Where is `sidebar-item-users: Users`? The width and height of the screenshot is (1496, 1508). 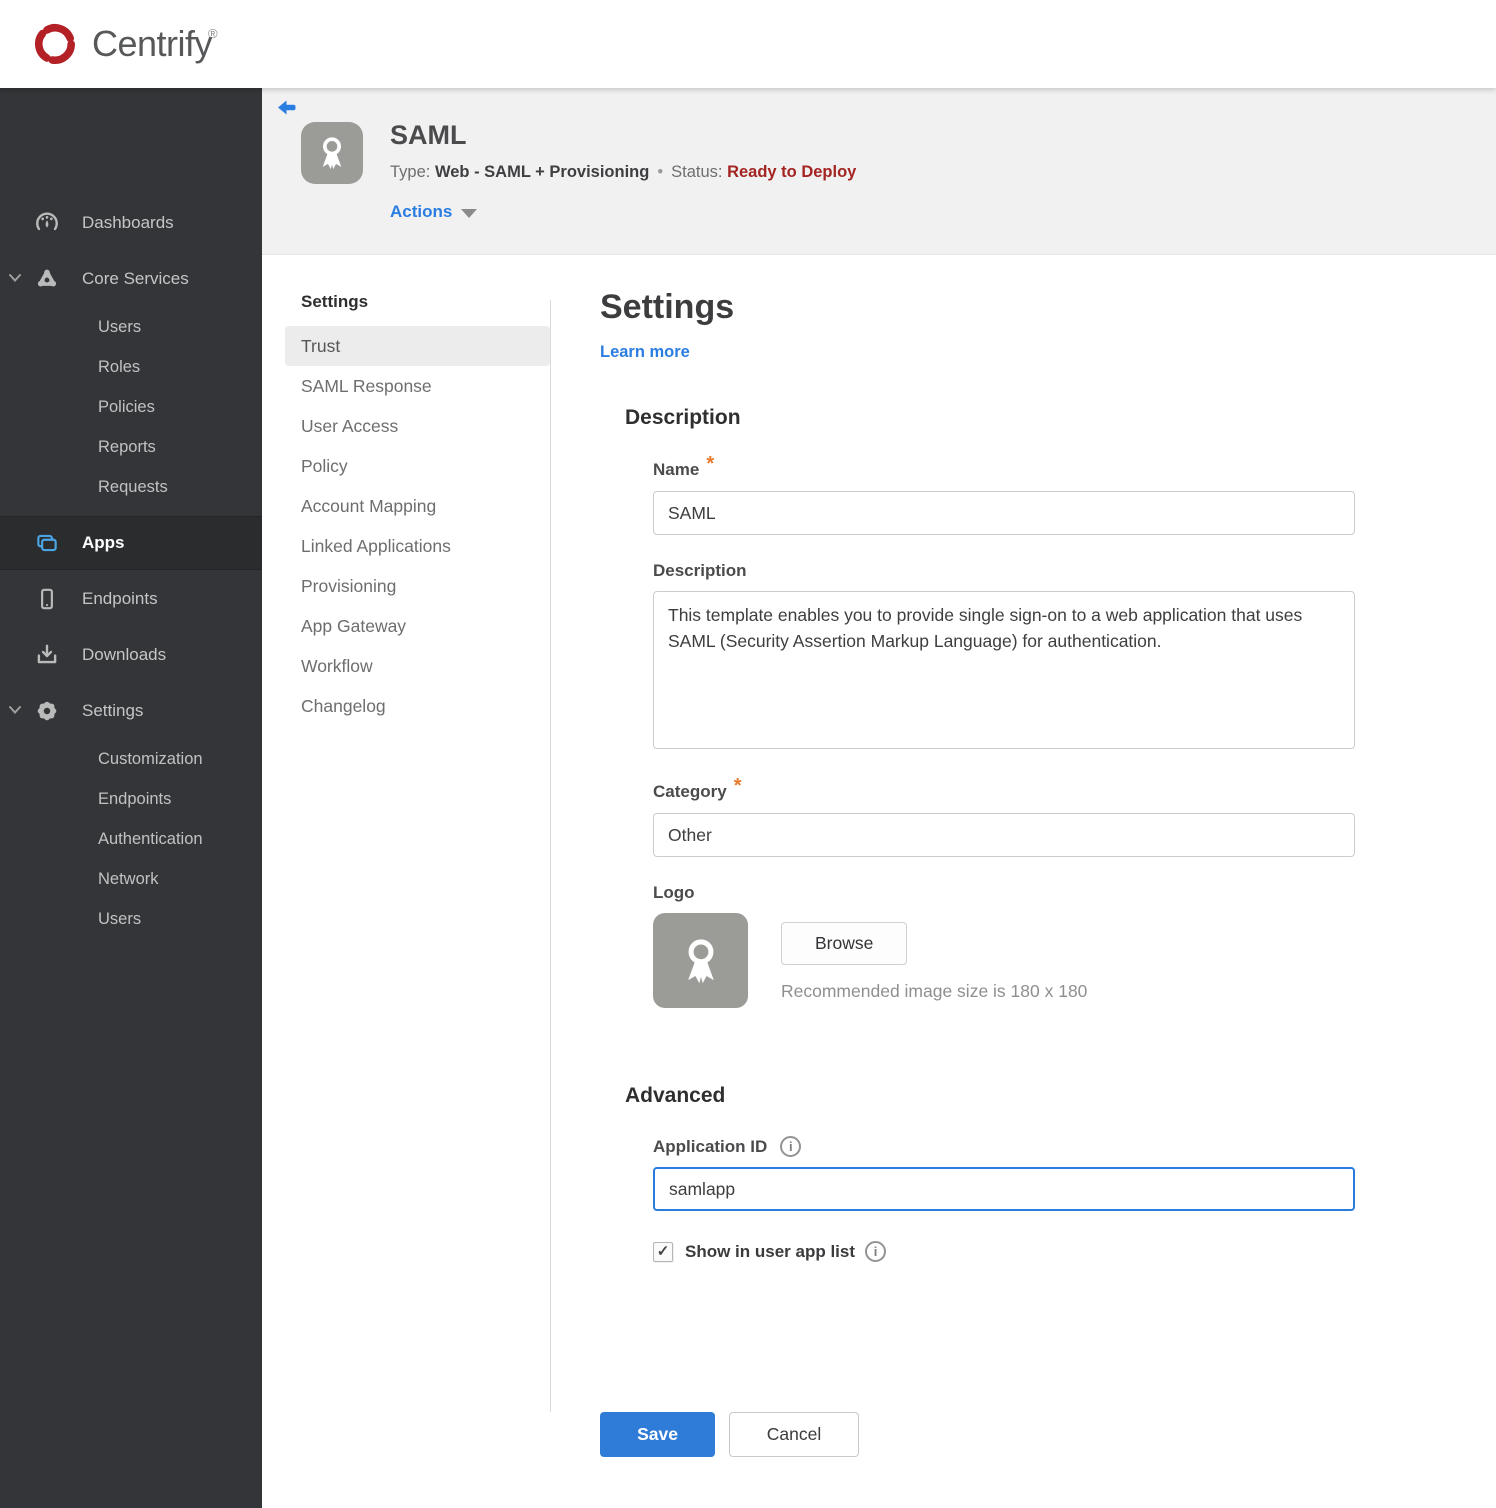
sidebar-item-users: Users is located at coordinates (131, 327).